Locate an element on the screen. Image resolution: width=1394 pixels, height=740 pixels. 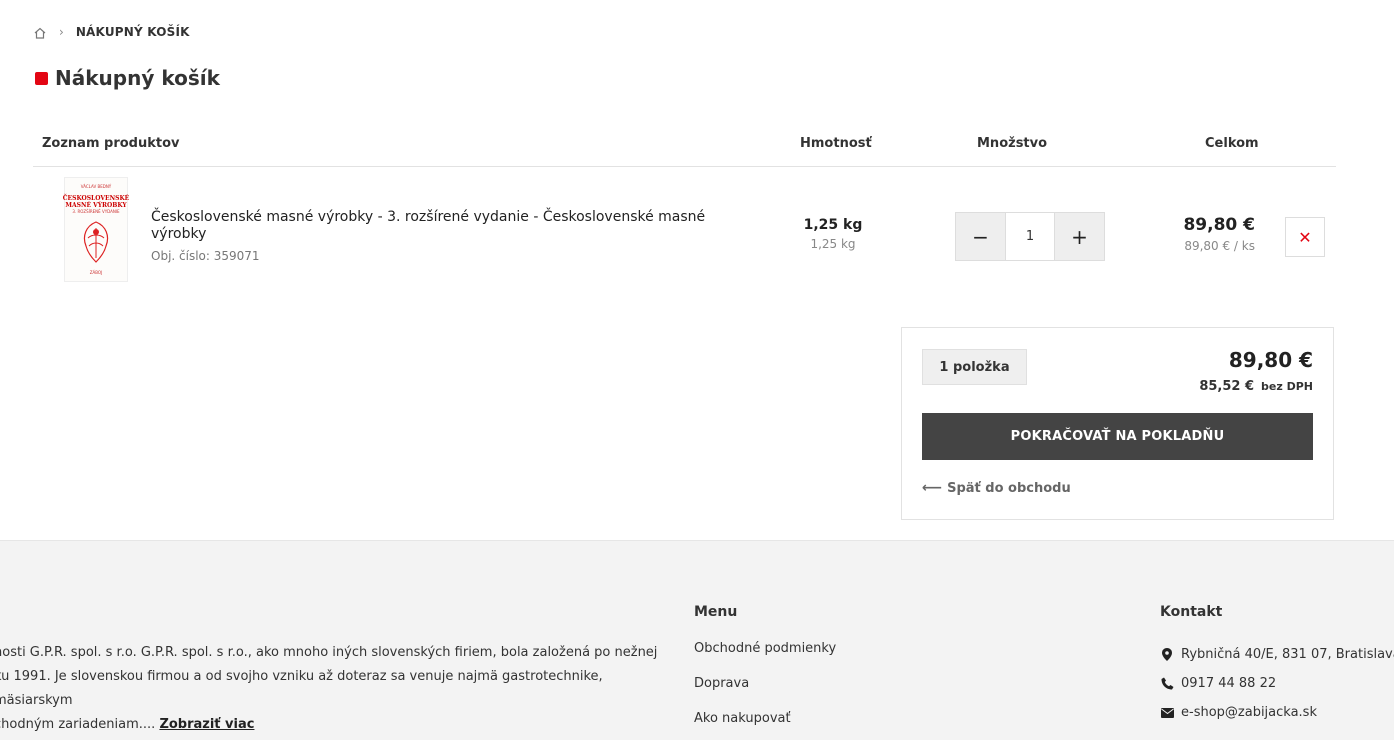
breadcrumb: › NÁKUPNÝ KOŠÍK is located at coordinates (111, 32).